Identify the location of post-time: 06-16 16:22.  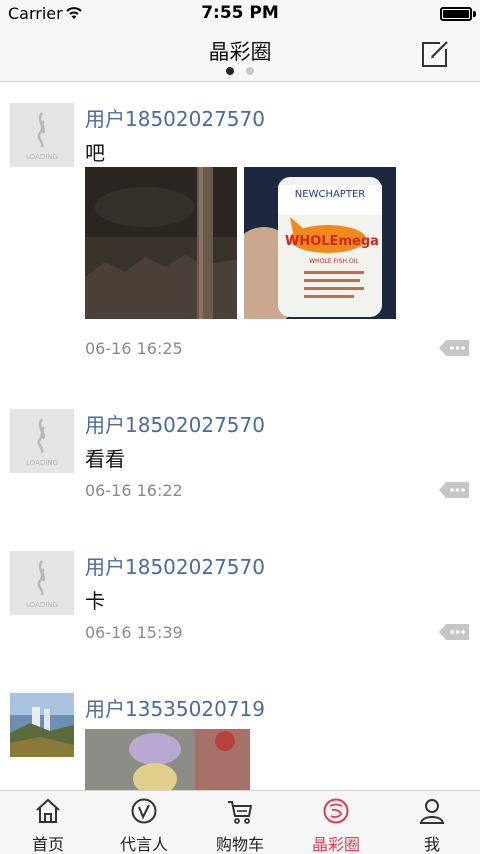
(134, 490).